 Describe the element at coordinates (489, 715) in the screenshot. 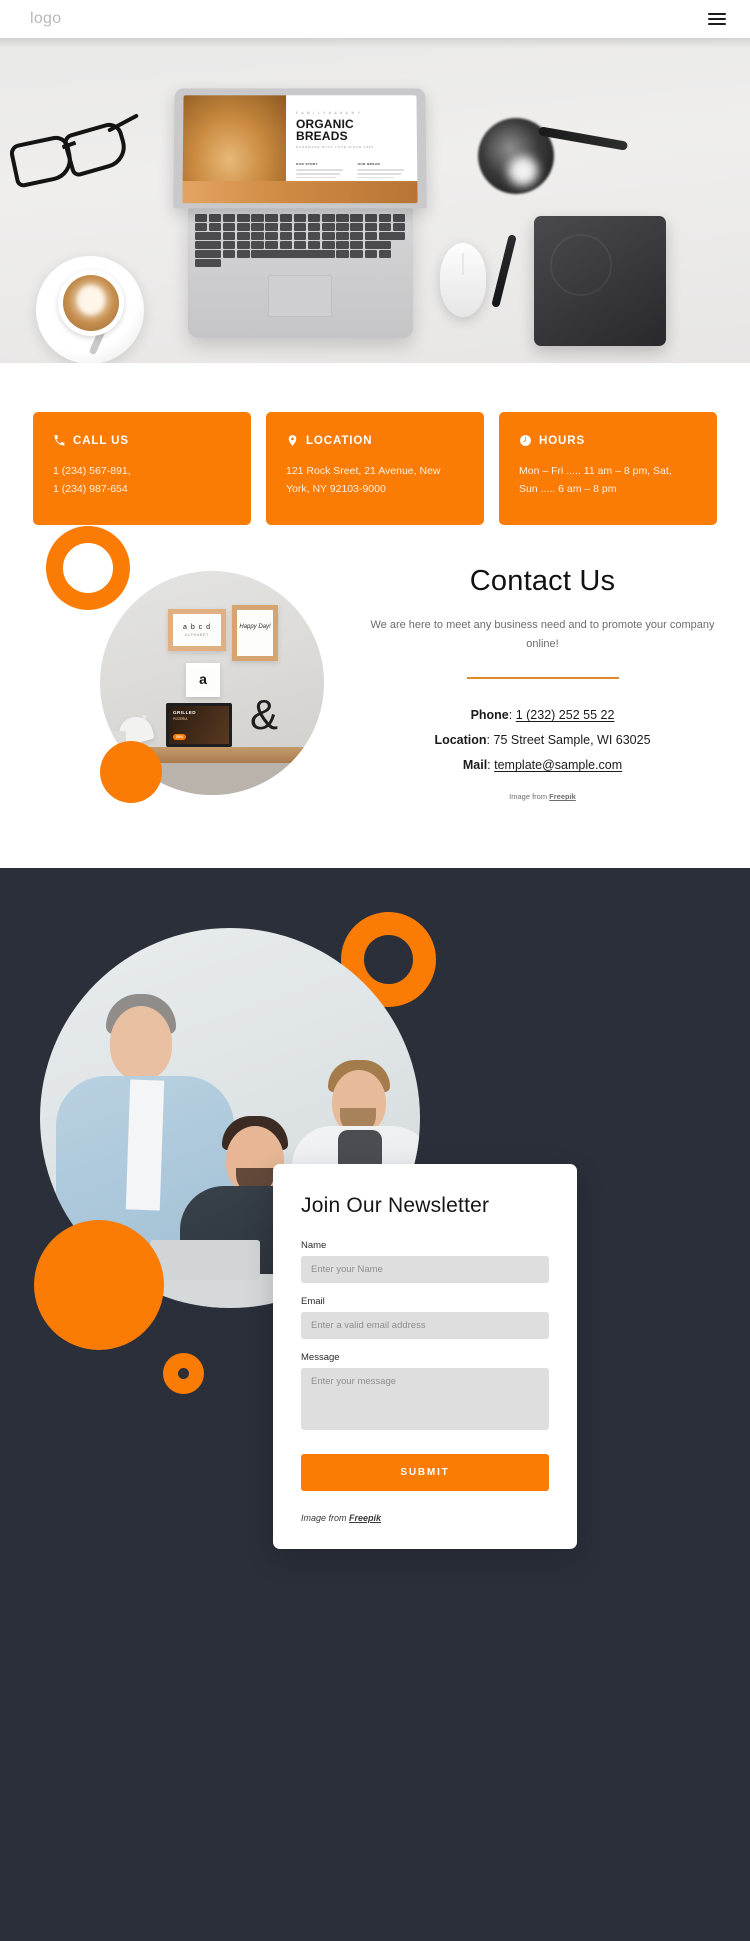

I see `phone-label: Phone` at that location.